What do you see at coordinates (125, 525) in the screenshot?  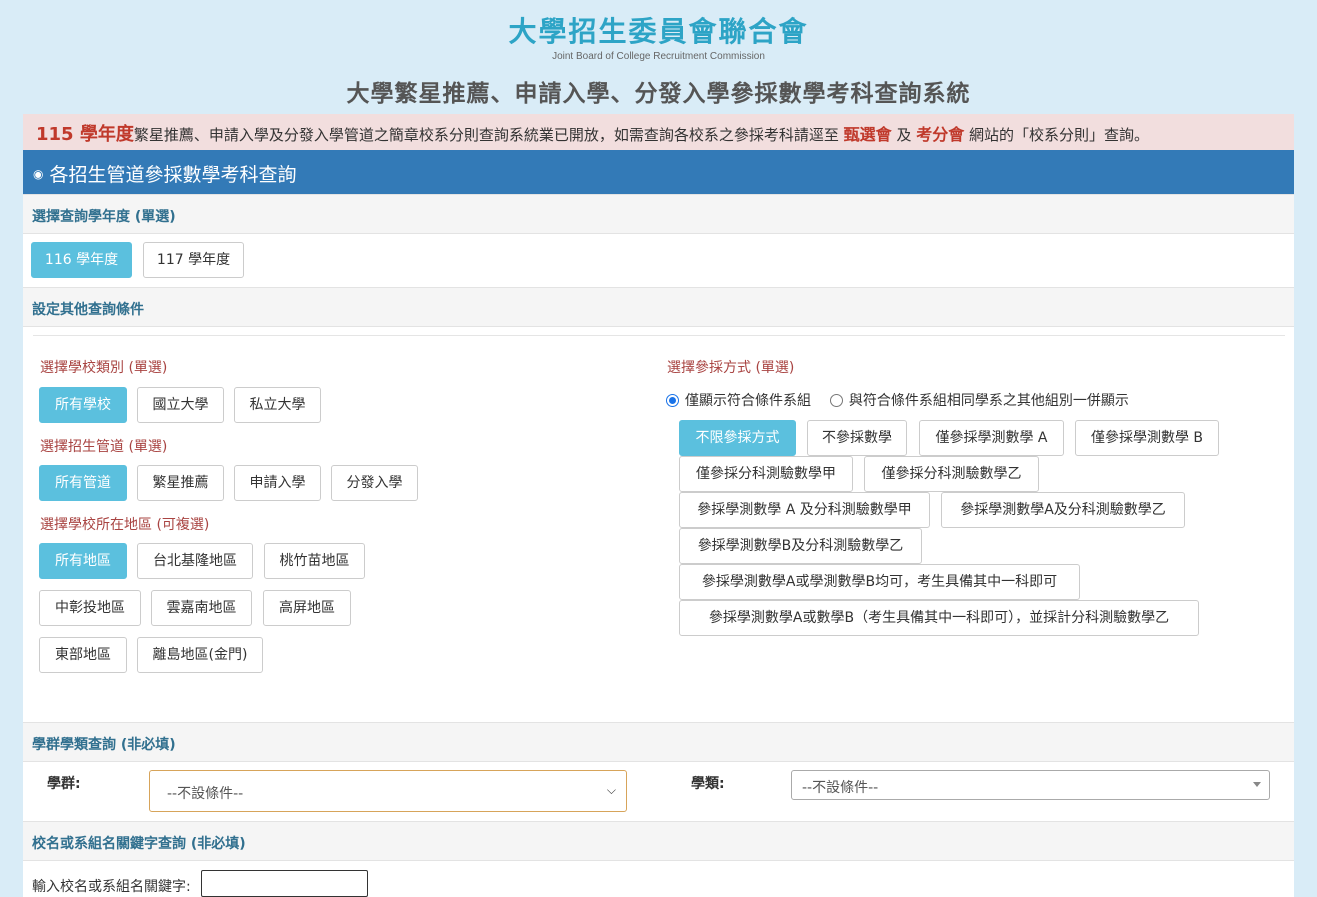 I see `region-label: 選擇學校所在地區 (可複選)` at bounding box center [125, 525].